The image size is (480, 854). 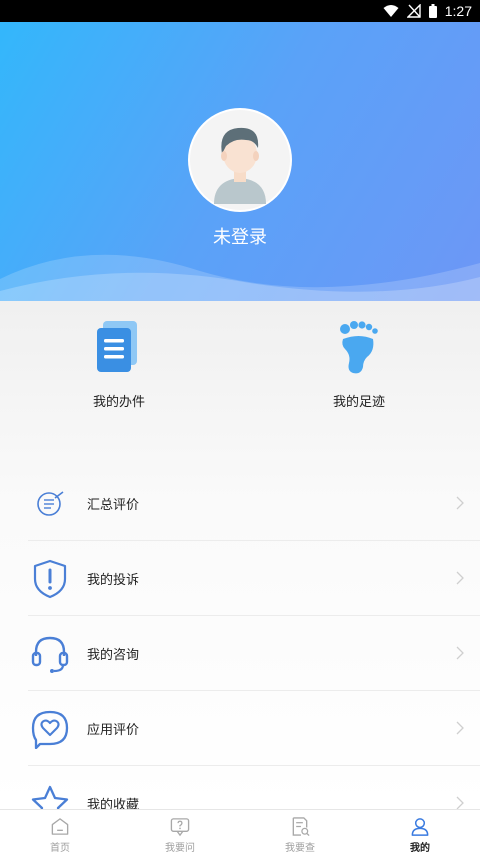 What do you see at coordinates (50, 504) in the screenshot?
I see `summary-evaluation-icon` at bounding box center [50, 504].